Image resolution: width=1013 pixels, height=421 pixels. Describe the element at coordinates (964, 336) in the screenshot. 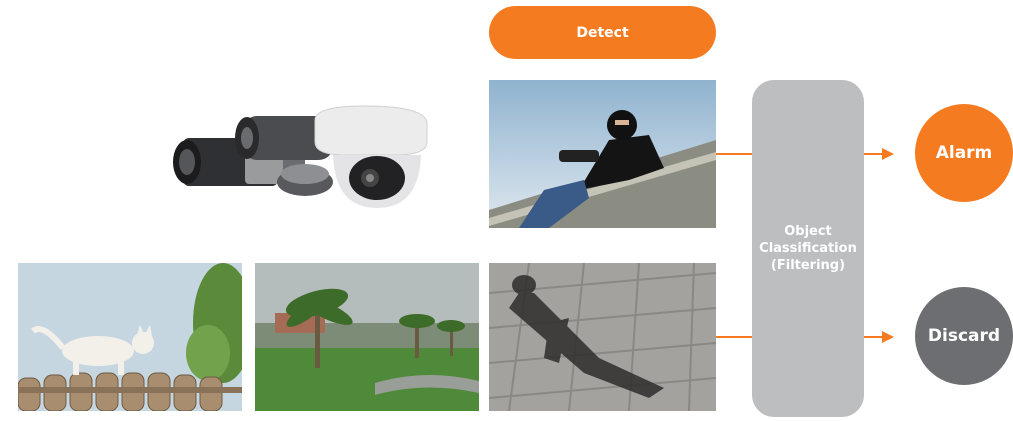

I see `discard-output: Discard` at that location.